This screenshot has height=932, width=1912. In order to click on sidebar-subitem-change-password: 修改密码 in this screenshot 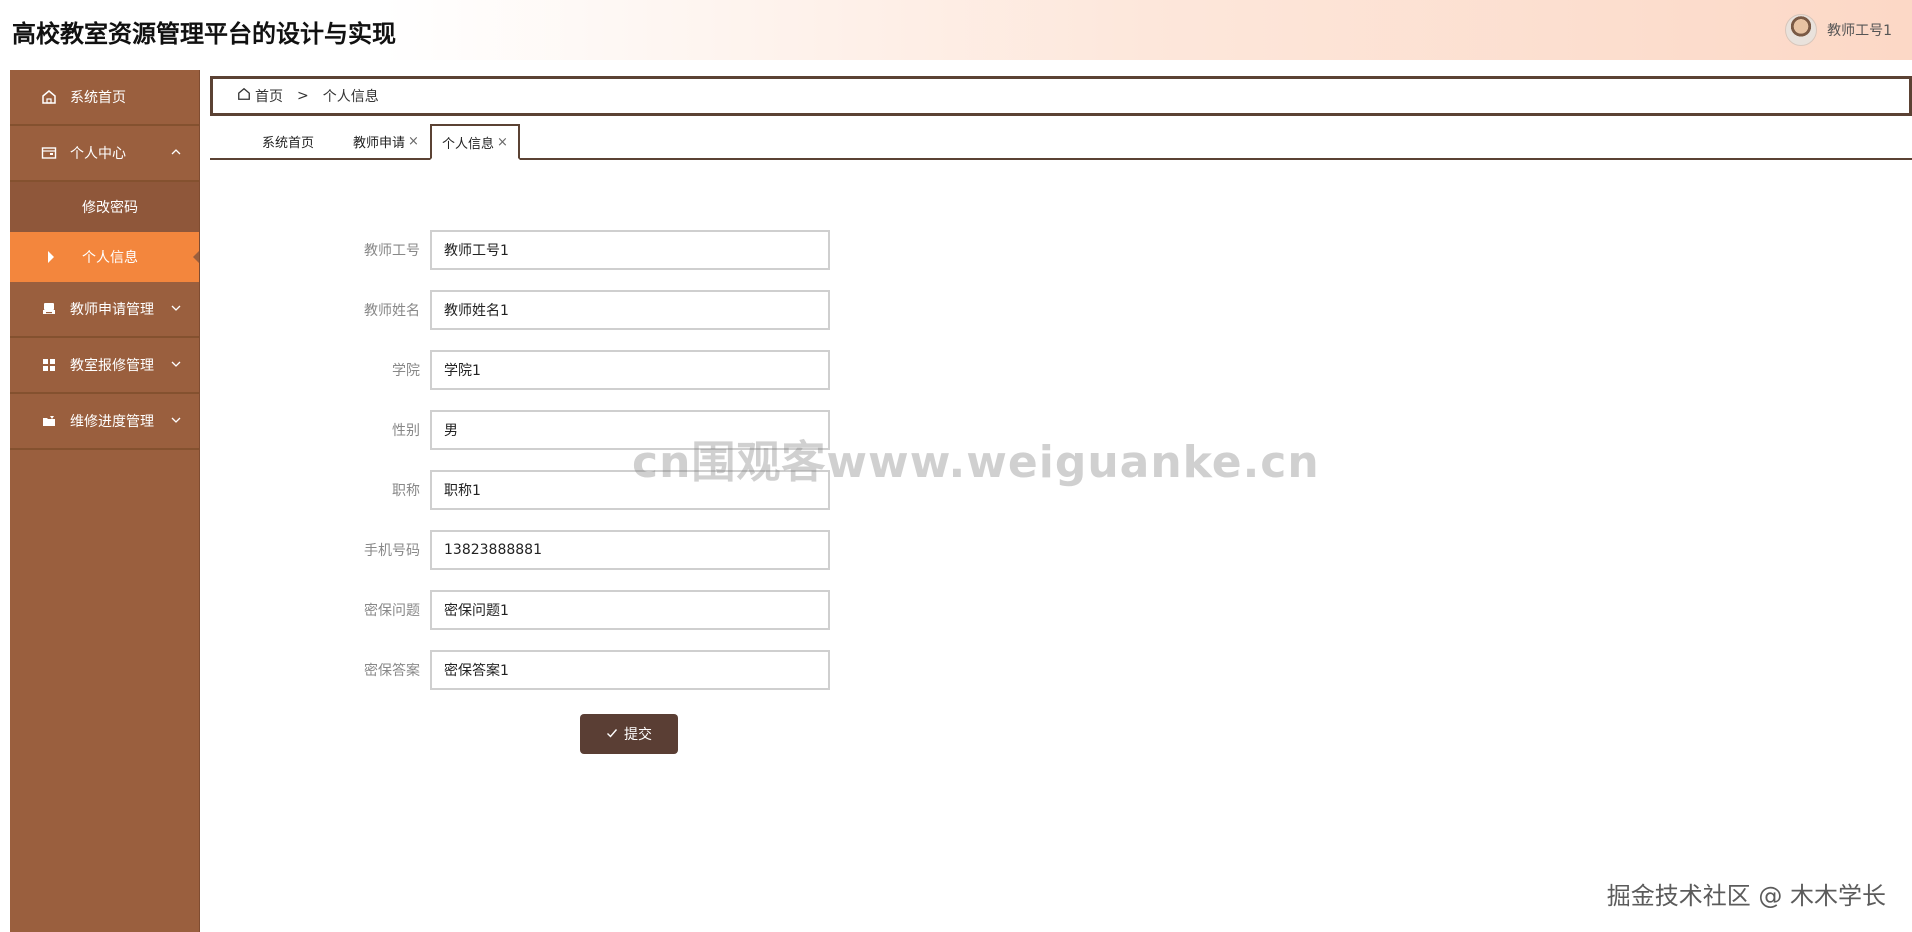, I will do `click(104, 207)`.